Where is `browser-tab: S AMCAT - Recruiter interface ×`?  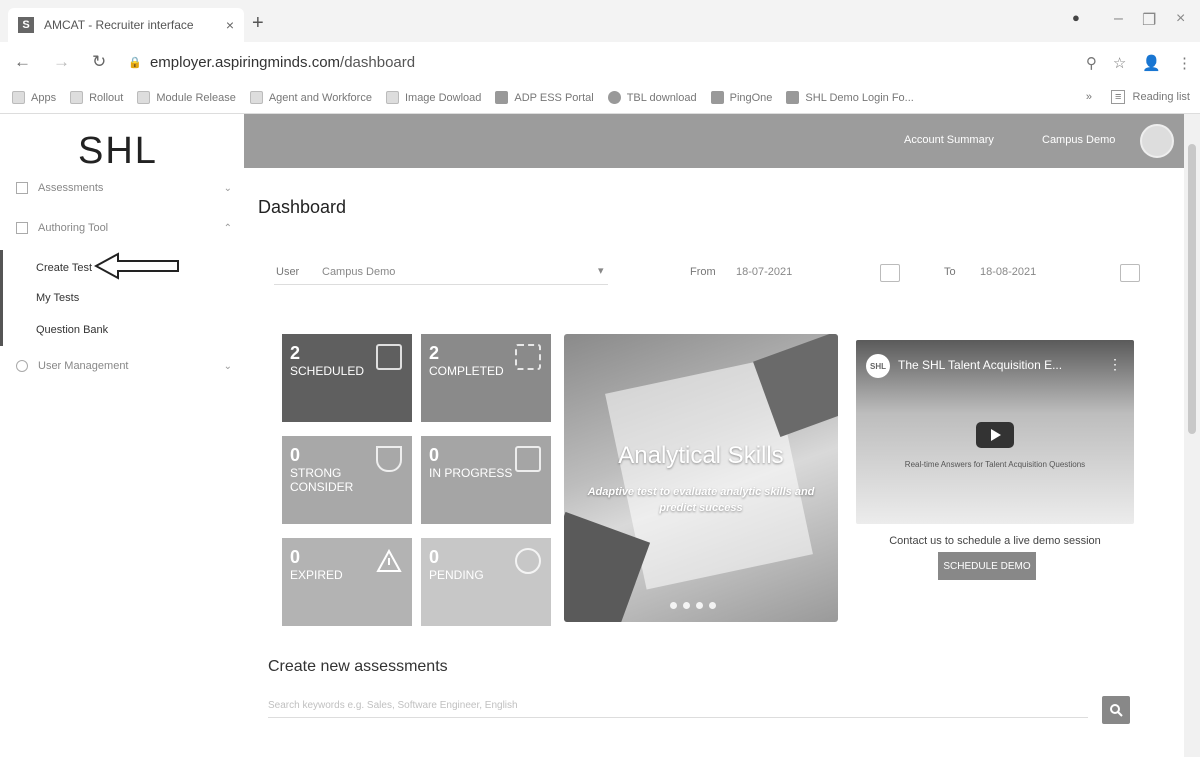 browser-tab: S AMCAT - Recruiter interface × is located at coordinates (126, 25).